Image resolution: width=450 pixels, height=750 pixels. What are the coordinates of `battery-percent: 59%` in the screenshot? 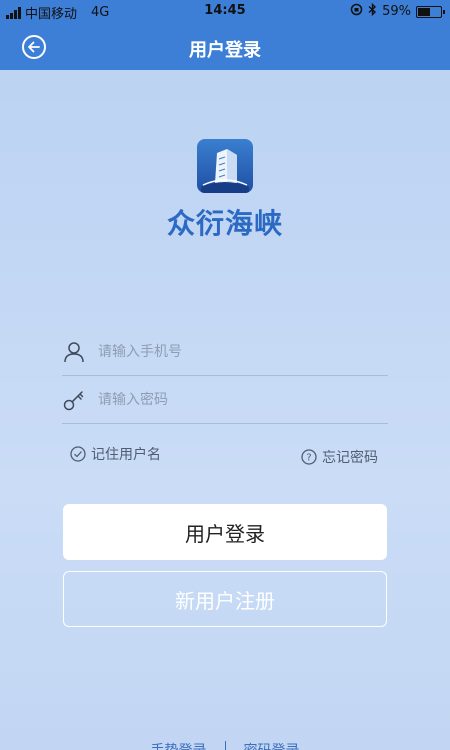 It's located at (396, 11).